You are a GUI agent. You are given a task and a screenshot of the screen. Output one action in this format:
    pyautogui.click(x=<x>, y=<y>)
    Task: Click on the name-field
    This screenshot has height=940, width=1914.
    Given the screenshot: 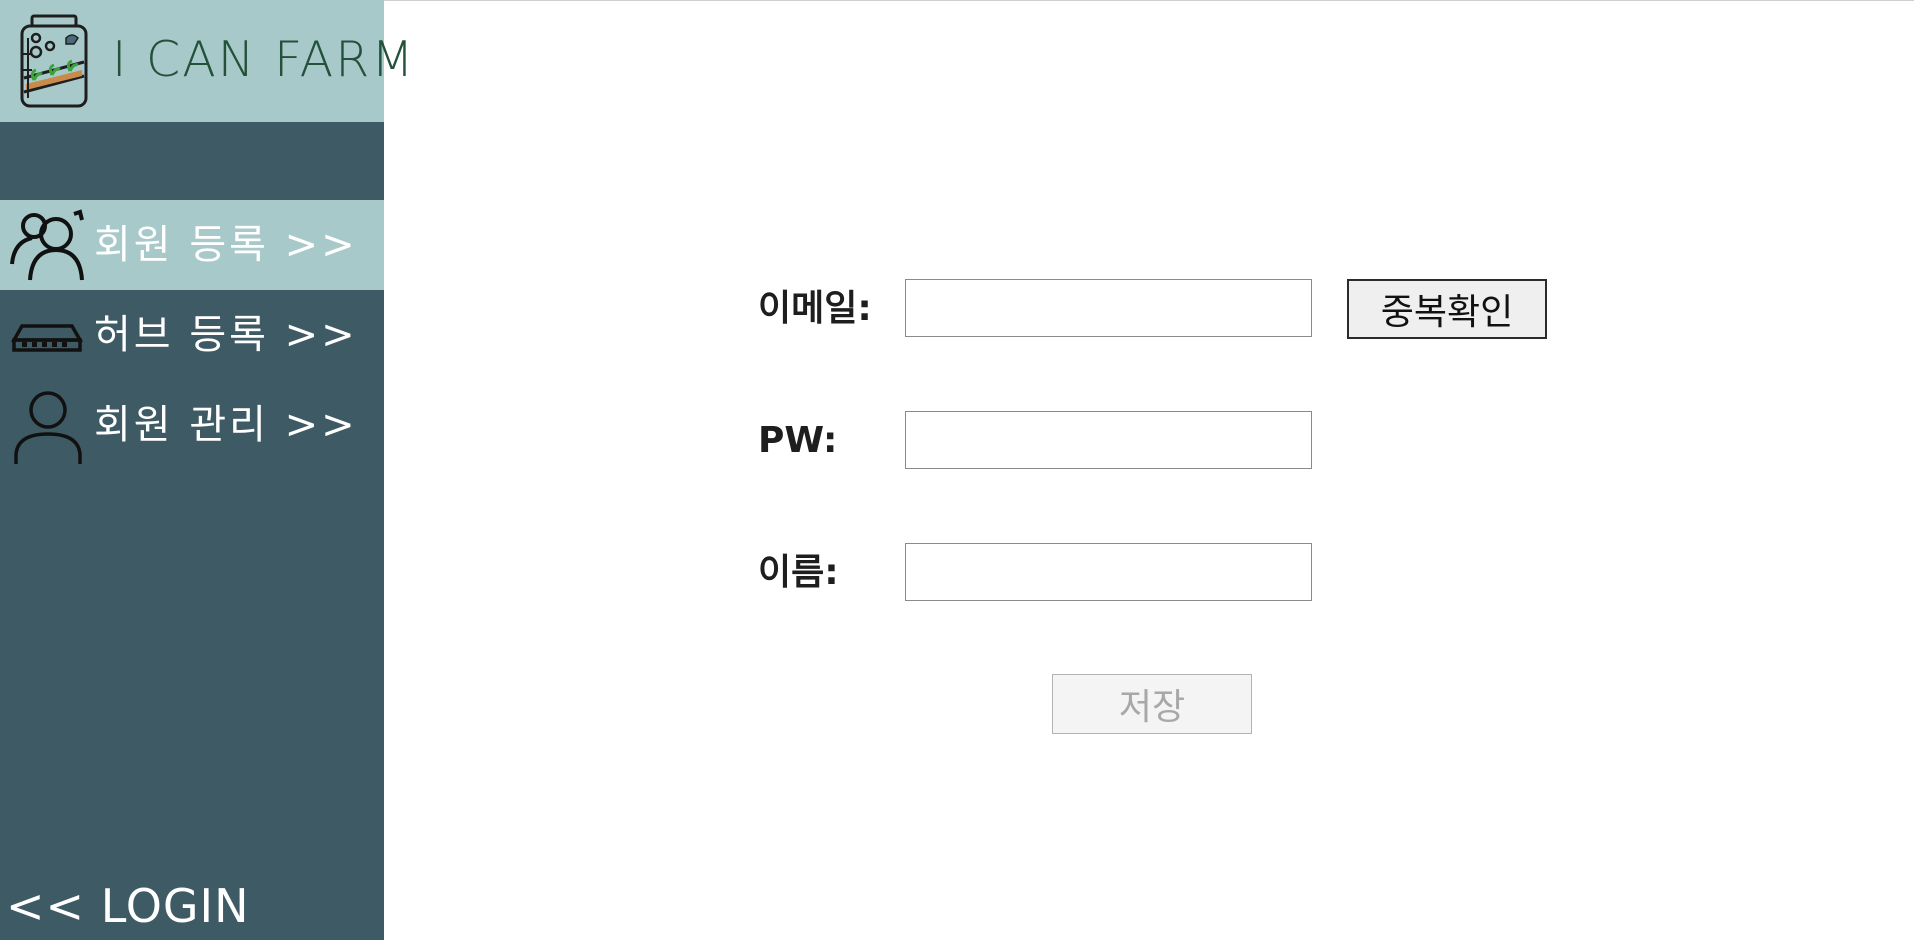 What is the action you would take?
    pyautogui.click(x=1108, y=572)
    